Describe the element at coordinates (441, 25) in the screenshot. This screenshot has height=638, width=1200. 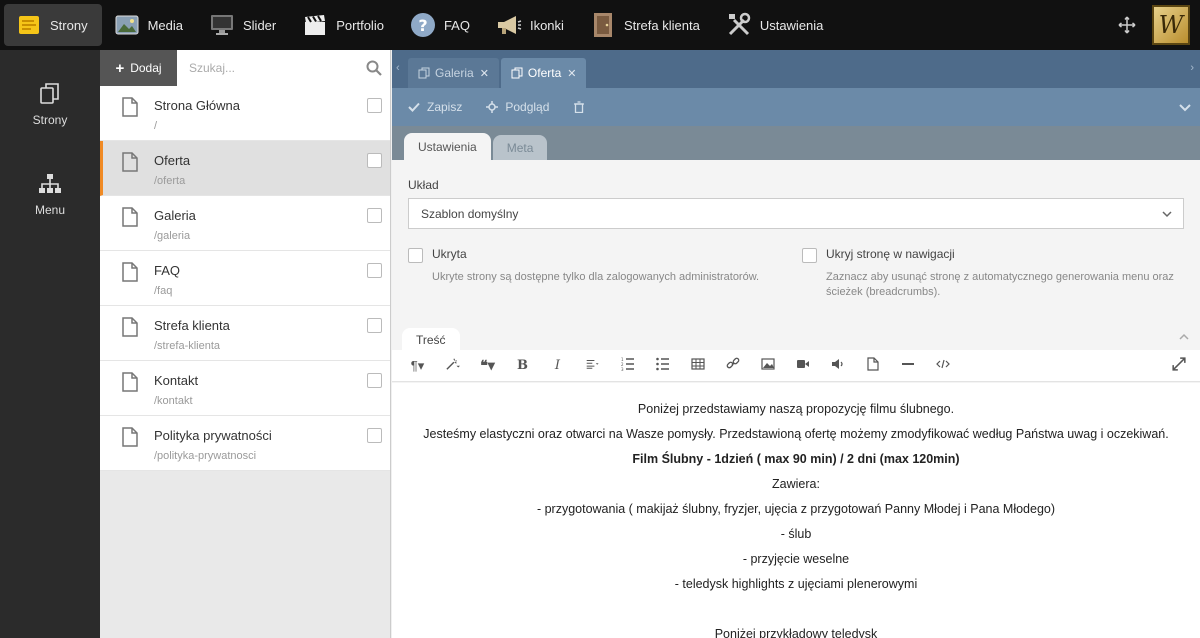
I see `topnav-item-faq: ? FAQ` at that location.